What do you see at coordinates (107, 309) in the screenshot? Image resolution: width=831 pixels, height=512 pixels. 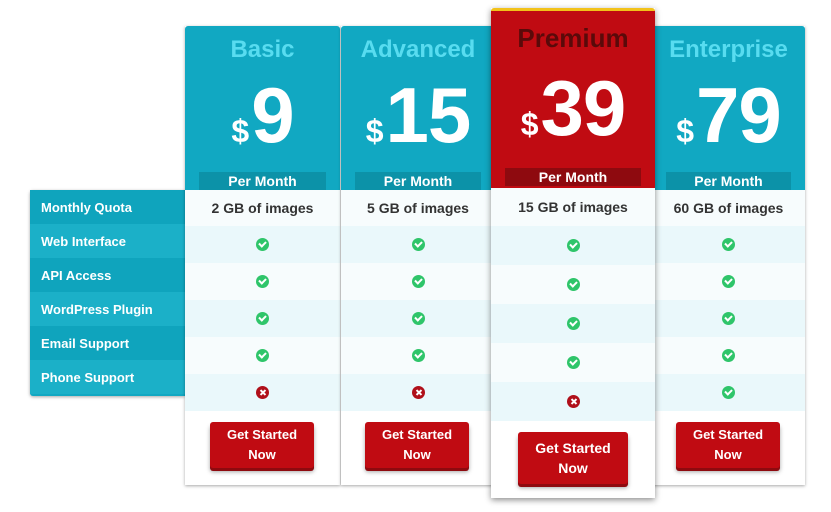 I see `feature-label-wordpress-plugin: WordPress Plugin` at bounding box center [107, 309].